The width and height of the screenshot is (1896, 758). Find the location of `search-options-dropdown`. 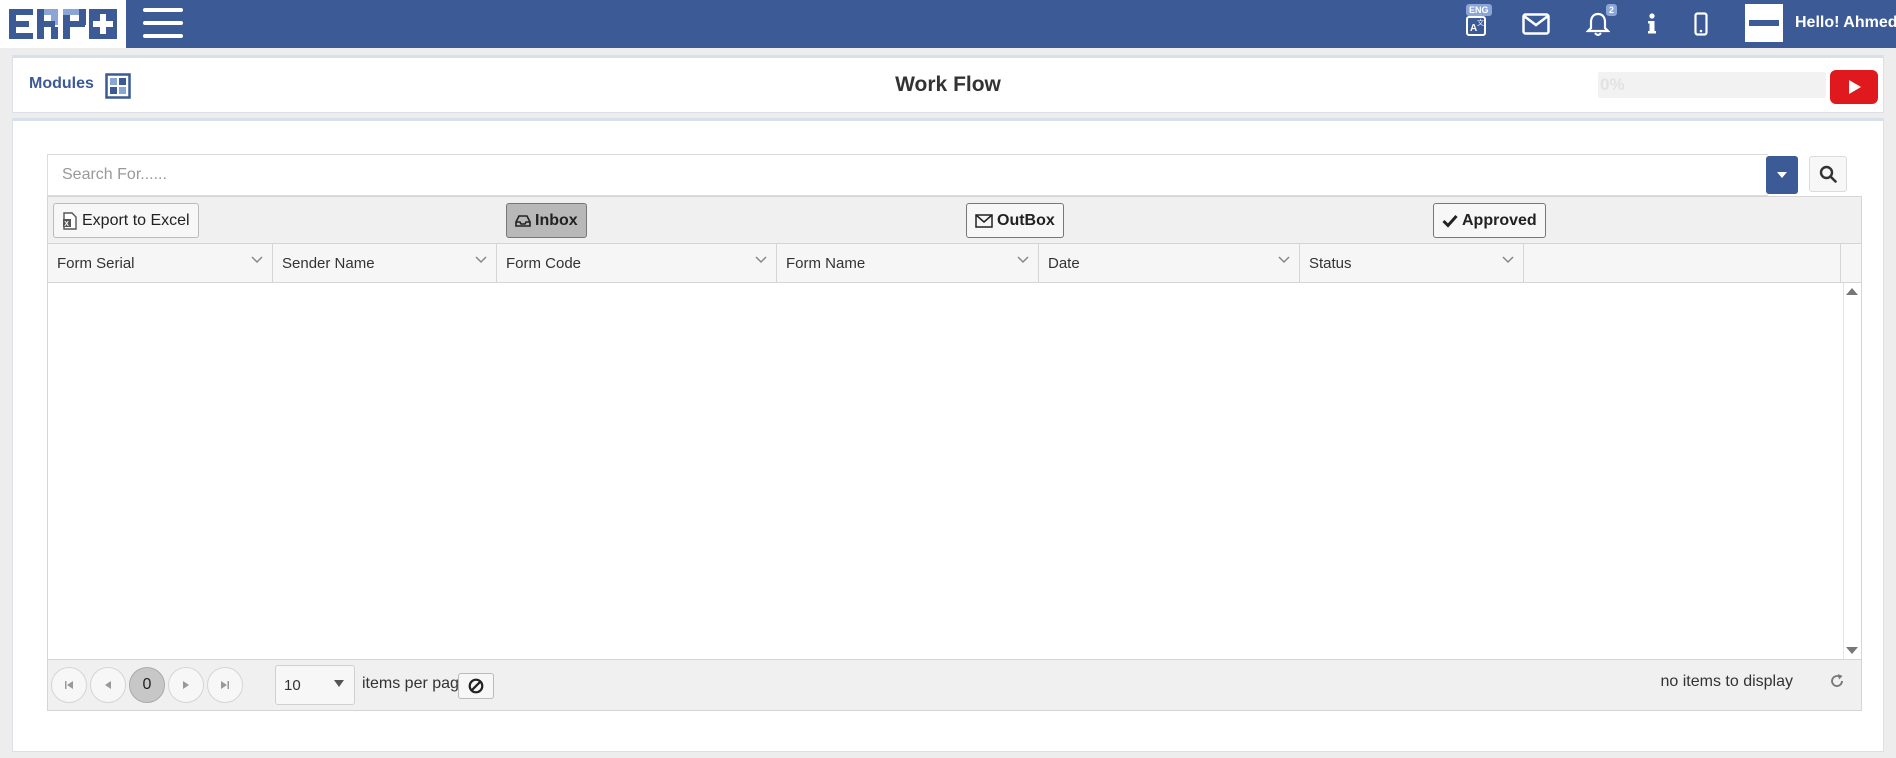

search-options-dropdown is located at coordinates (1782, 175).